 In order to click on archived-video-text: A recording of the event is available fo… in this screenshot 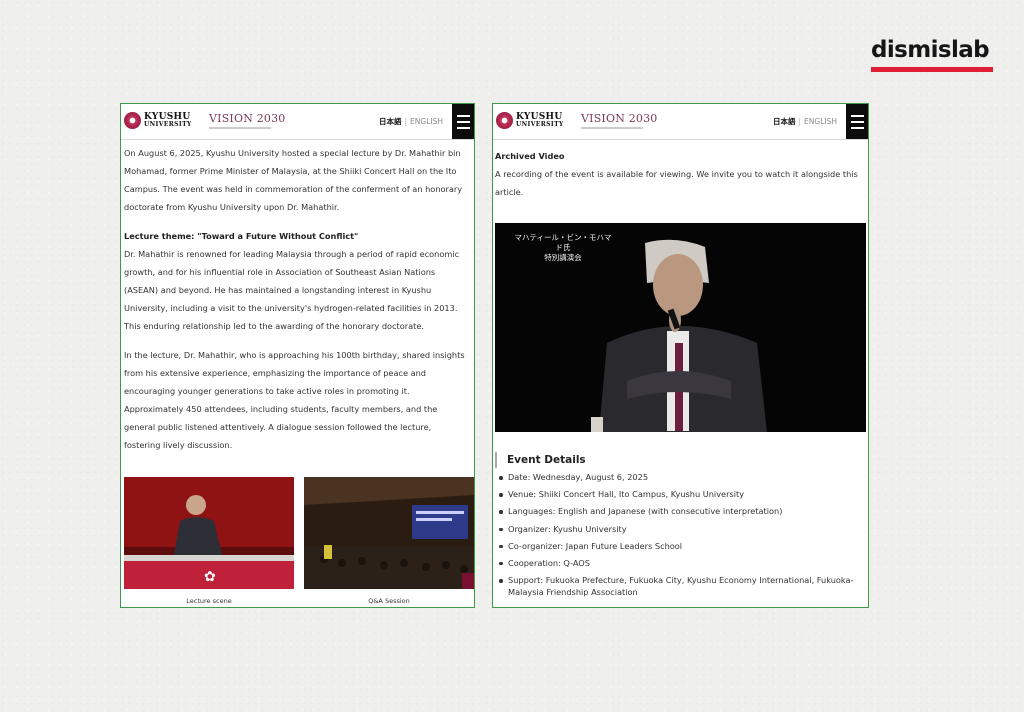, I will do `click(676, 183)`.